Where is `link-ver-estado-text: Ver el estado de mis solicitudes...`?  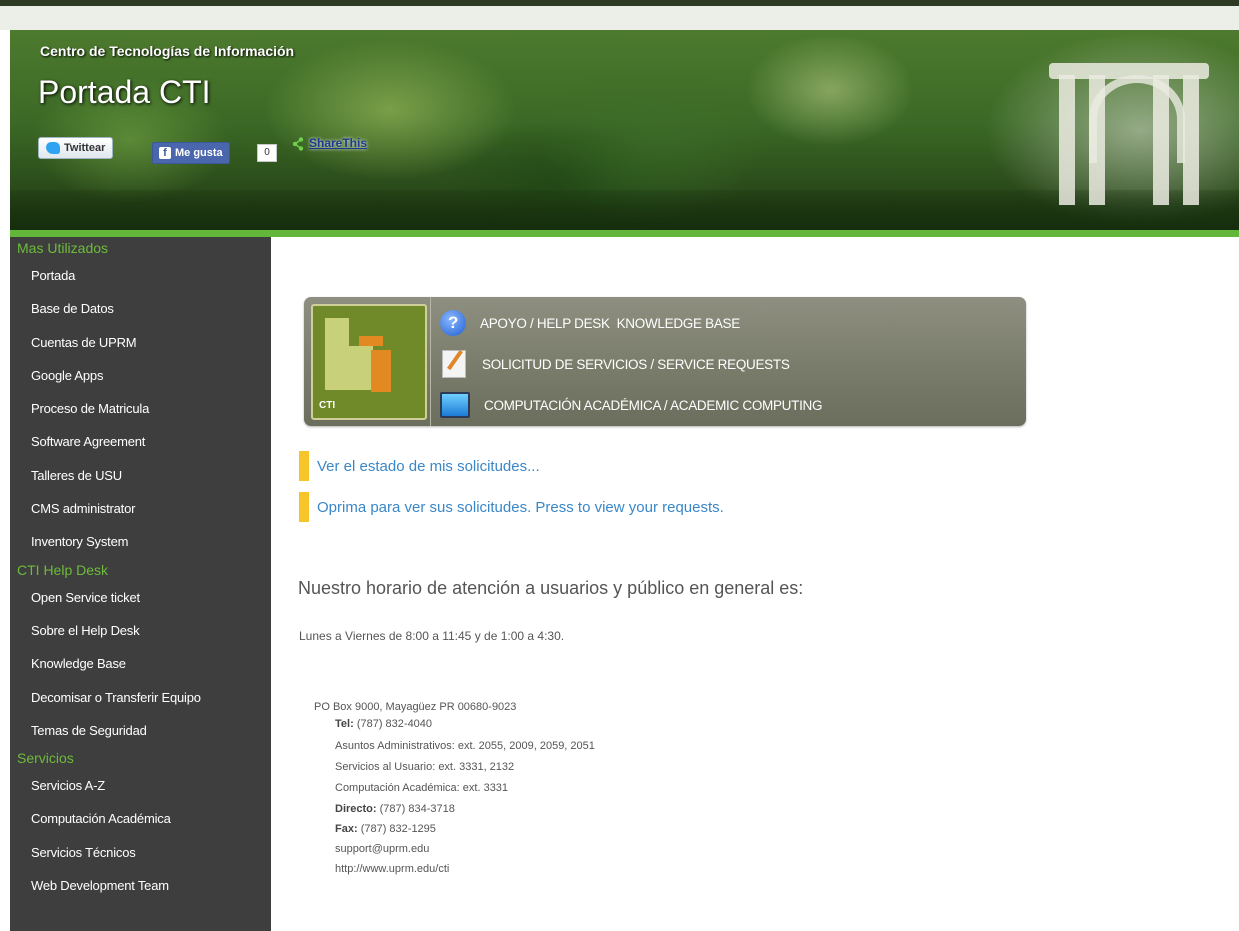 link-ver-estado-text: Ver el estado de mis solicitudes... is located at coordinates (428, 466).